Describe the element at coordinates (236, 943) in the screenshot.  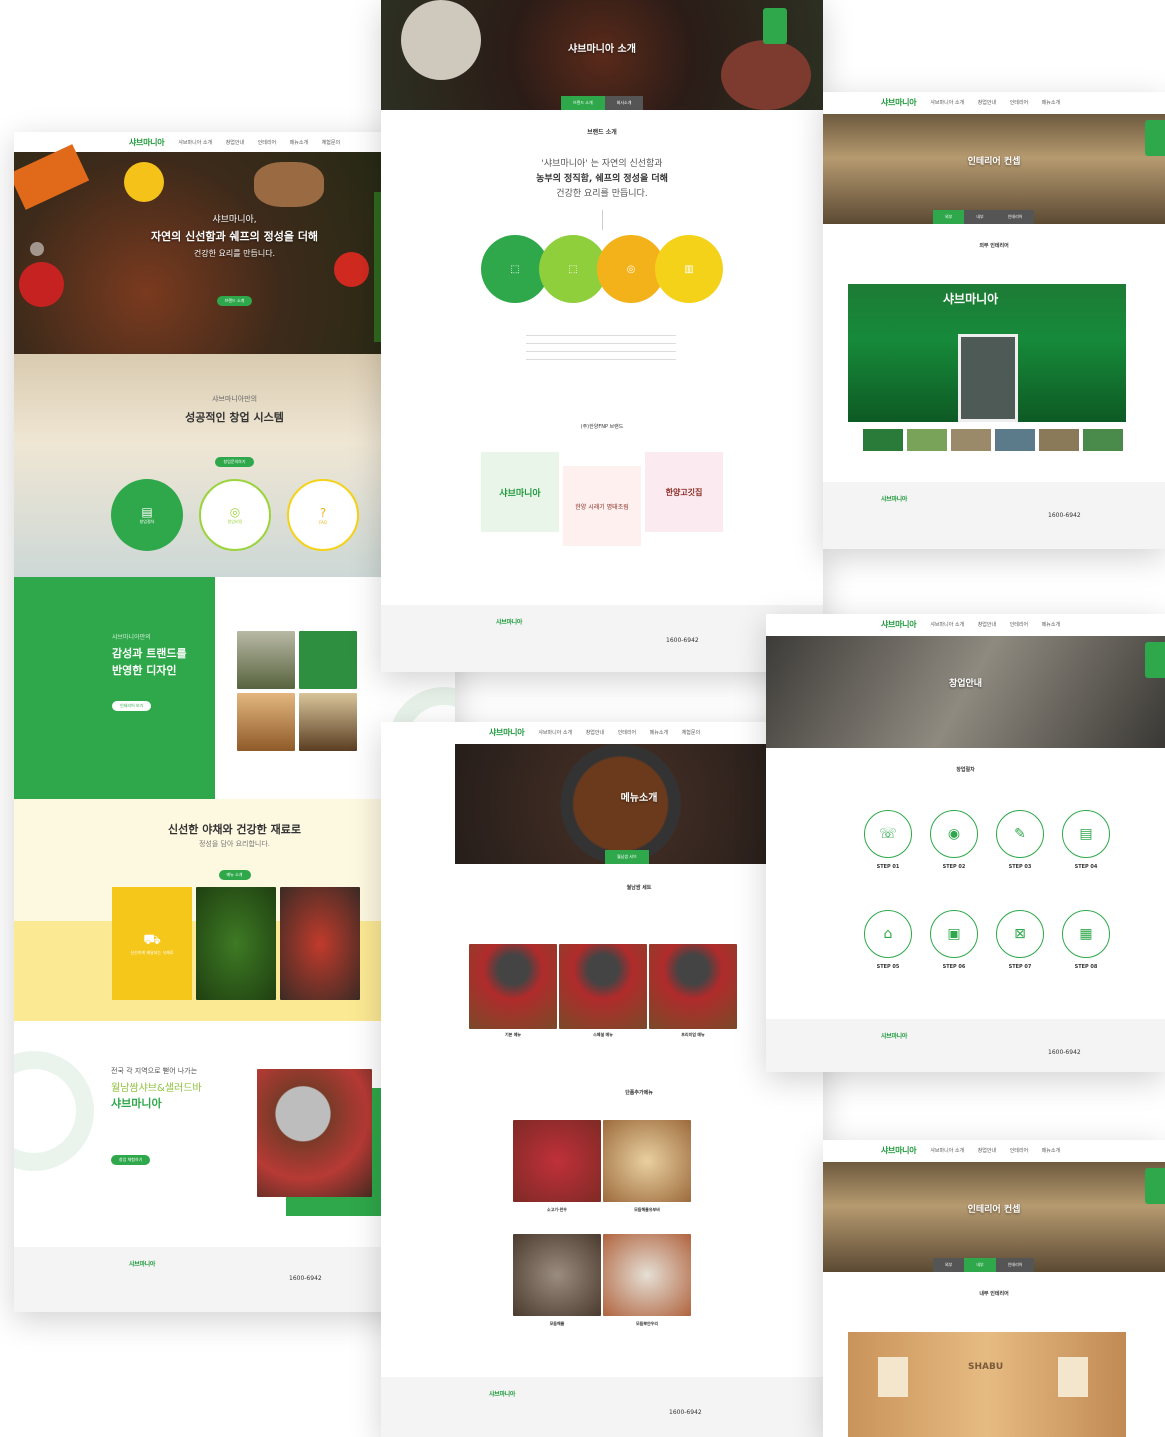
I see `fresh-photo-greens` at that location.